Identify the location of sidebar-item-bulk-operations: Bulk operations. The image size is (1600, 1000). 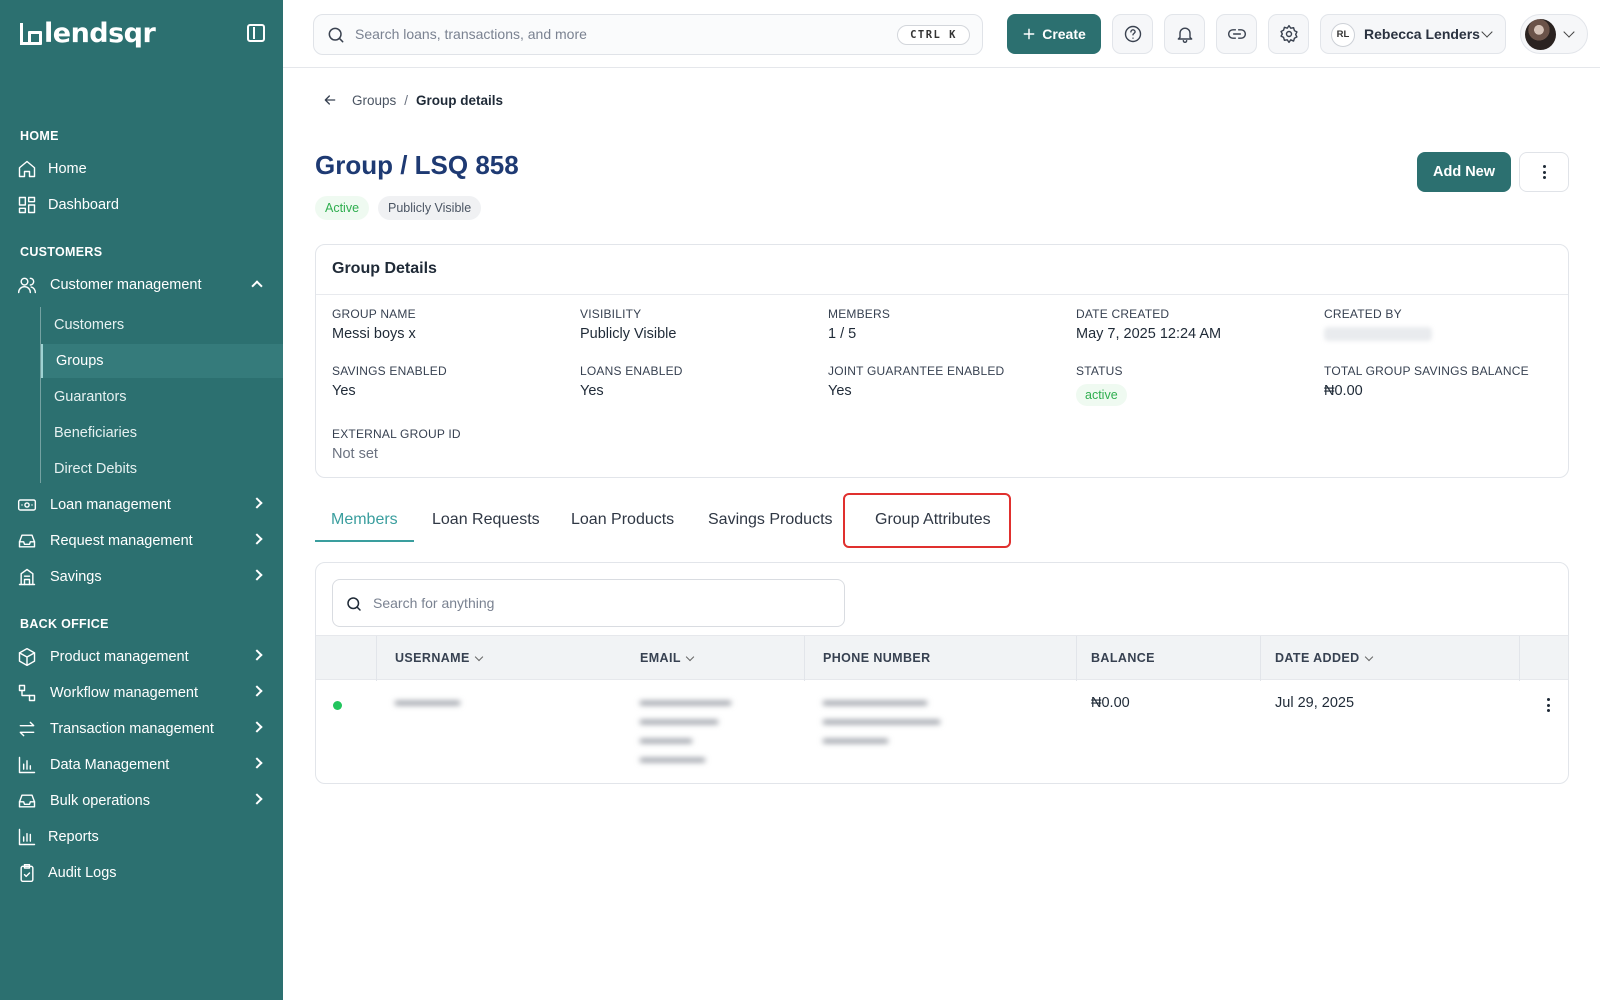
(141, 801).